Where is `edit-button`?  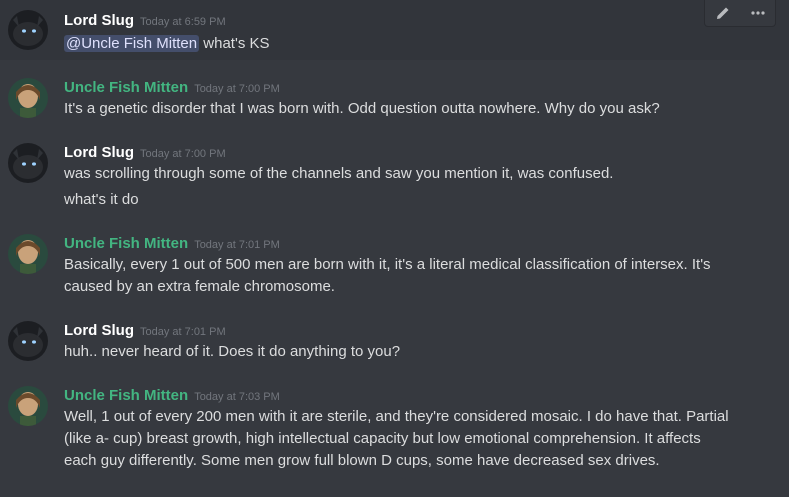
edit-button is located at coordinates (723, 13).